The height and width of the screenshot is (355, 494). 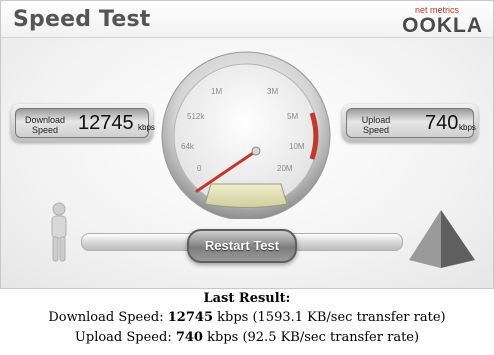 I want to click on gauge-hub, so click(x=256, y=151).